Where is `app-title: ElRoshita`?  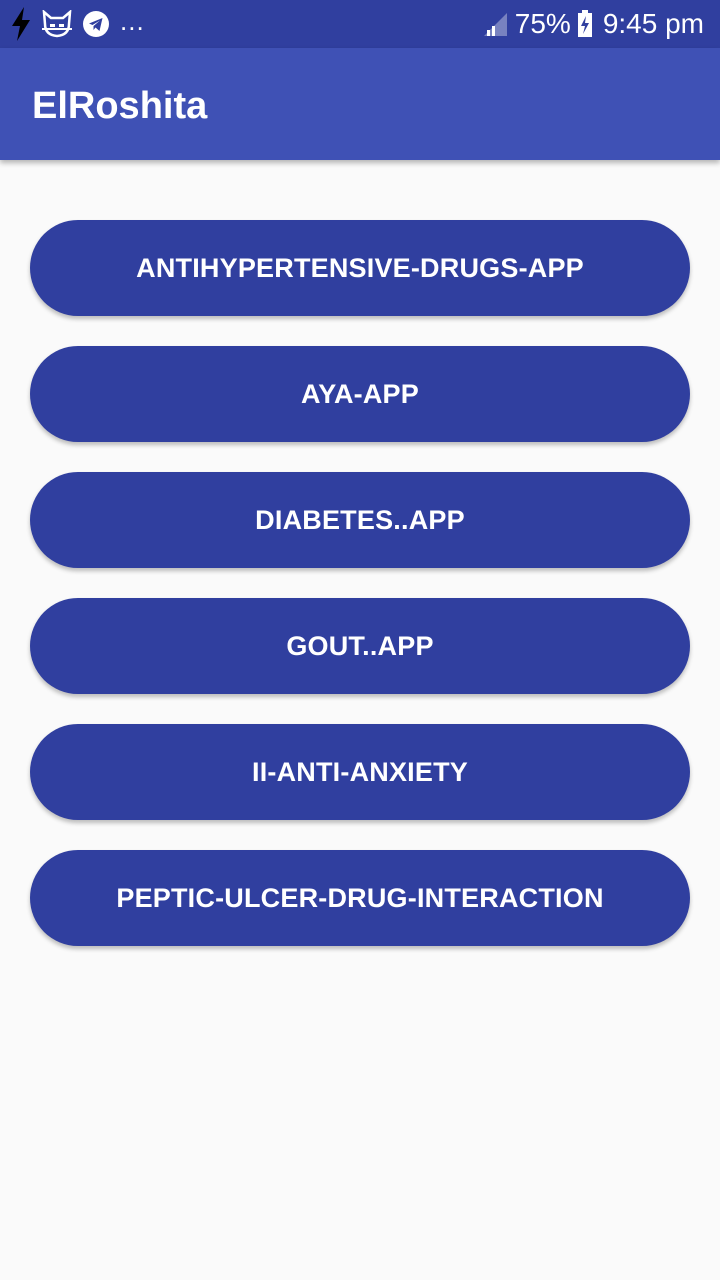 app-title: ElRoshita is located at coordinates (120, 106).